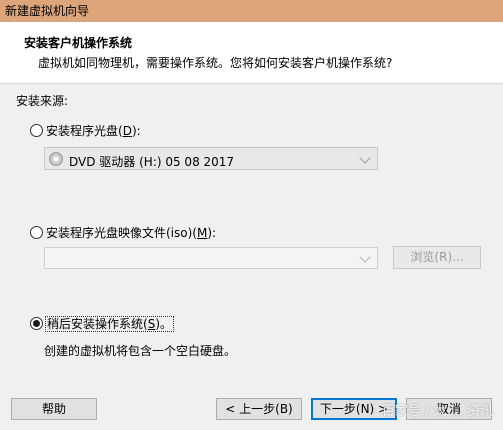 The width and height of the screenshot is (503, 430). I want to click on option-iso-image: 安装程序光盘映像文件(iso)(M):, so click(131, 232).